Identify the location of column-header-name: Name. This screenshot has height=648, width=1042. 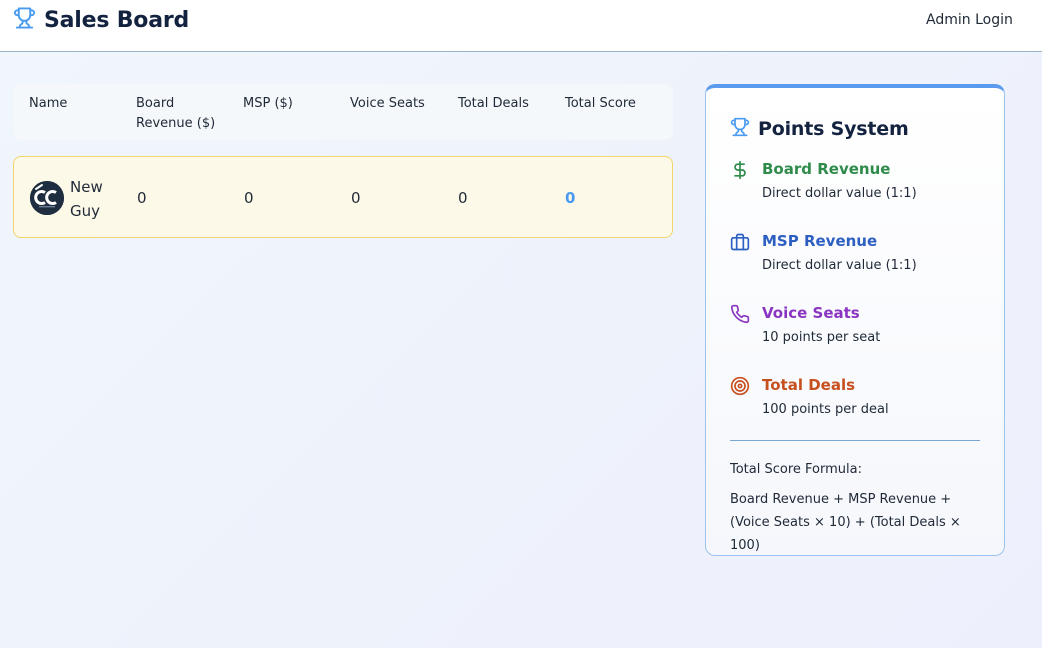
(48, 104).